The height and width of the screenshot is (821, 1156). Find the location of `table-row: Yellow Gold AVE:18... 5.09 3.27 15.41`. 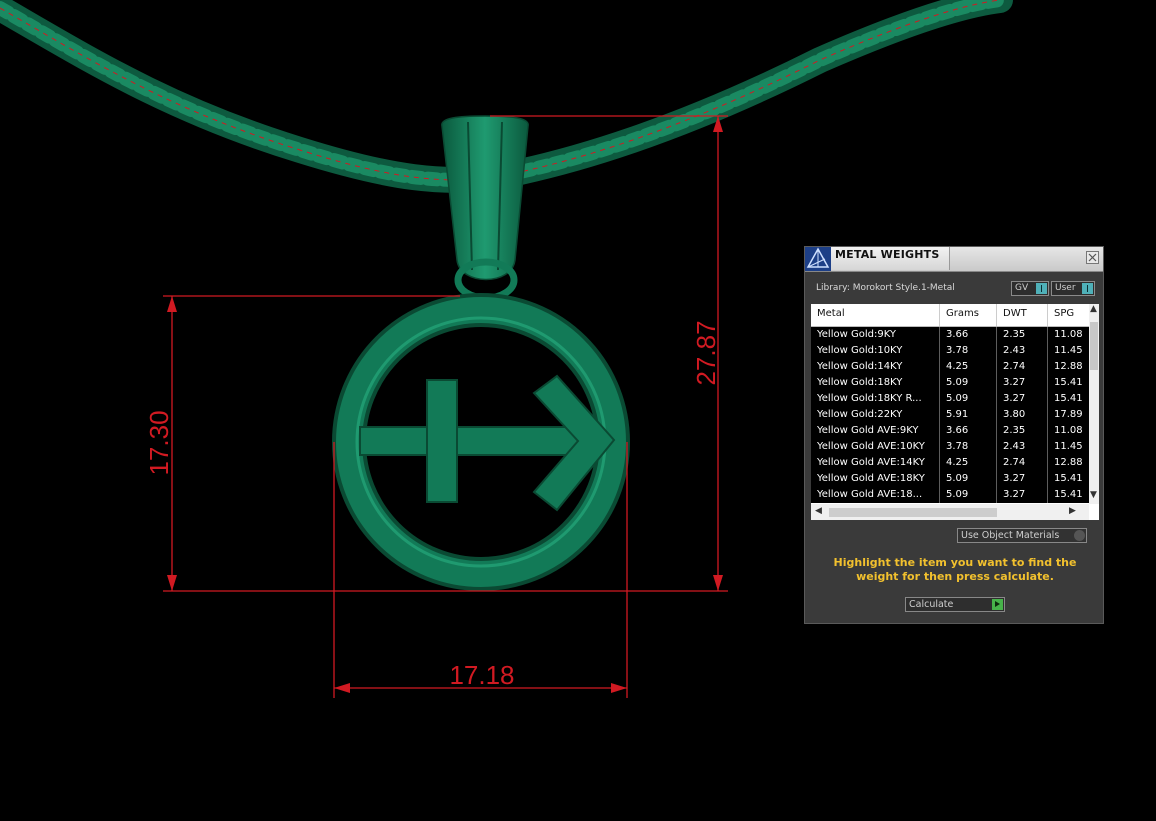

table-row: Yellow Gold AVE:18... 5.09 3.27 15.41 is located at coordinates (950, 495).